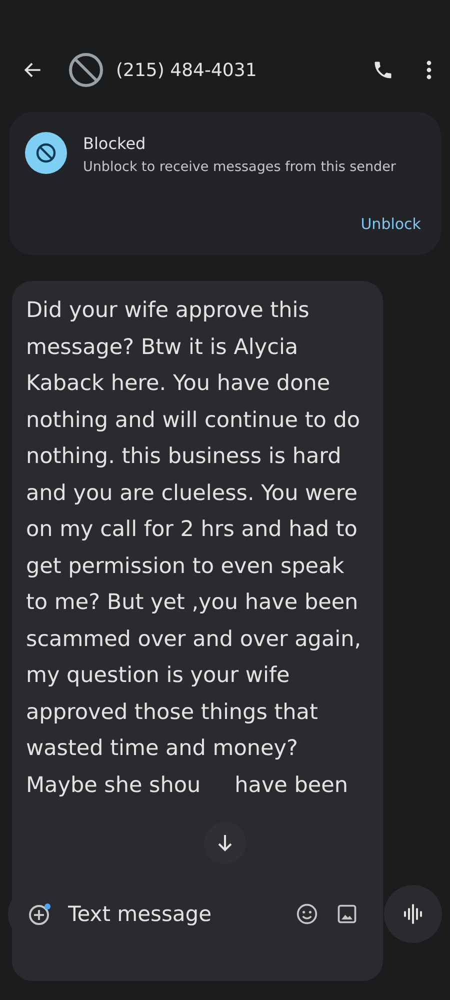 This screenshot has height=1000, width=450. I want to click on banner-message: Unblock to receive messages from this sender, so click(239, 167).